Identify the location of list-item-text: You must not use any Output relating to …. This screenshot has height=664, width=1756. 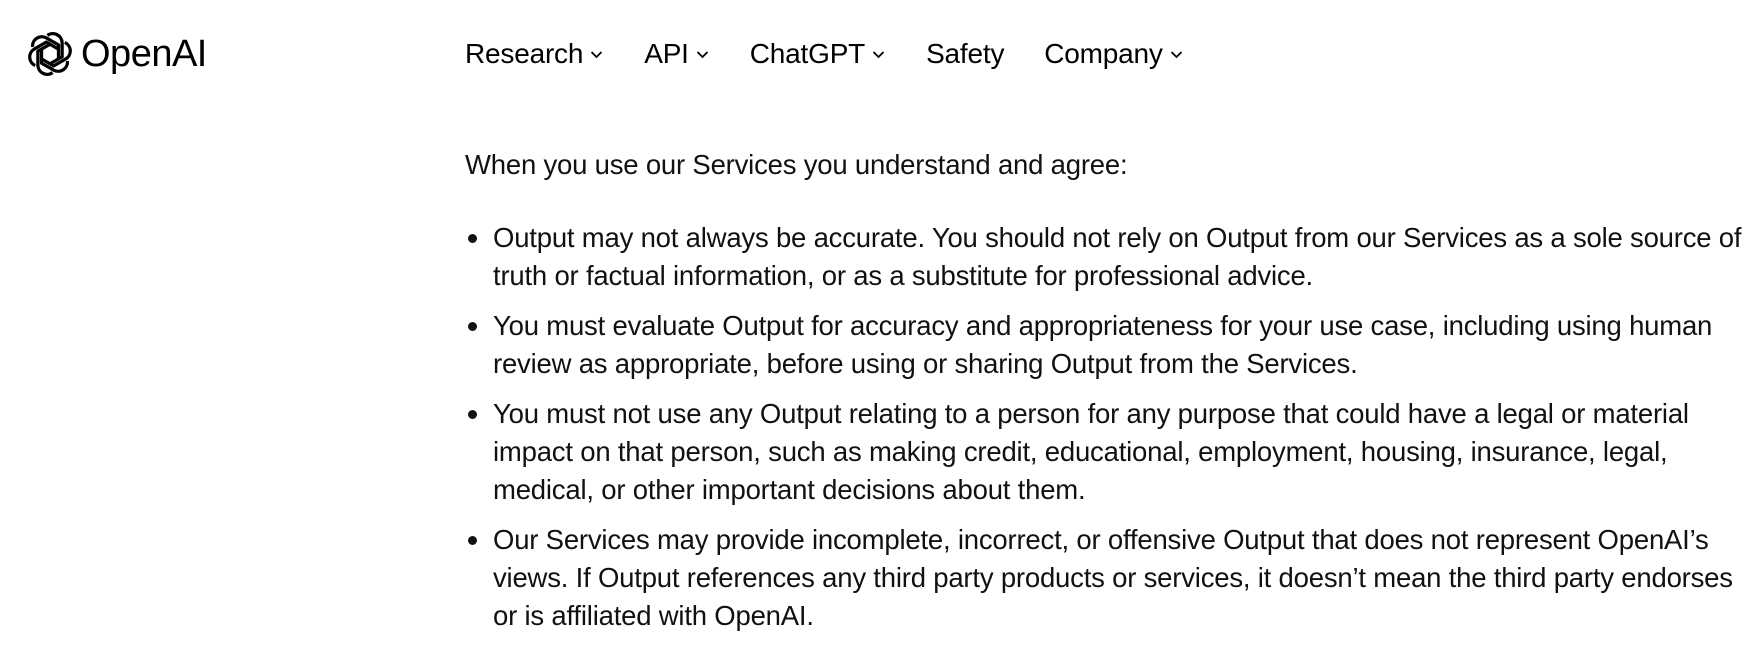
(1091, 451).